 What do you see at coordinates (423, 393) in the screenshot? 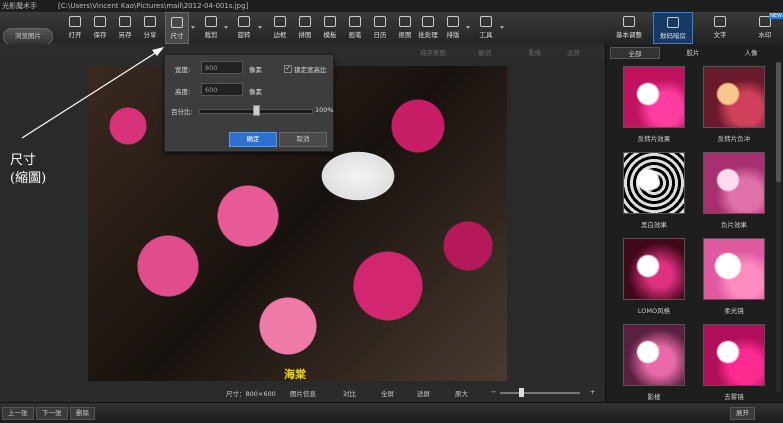
I see `fit-screen-button: 适屏` at bounding box center [423, 393].